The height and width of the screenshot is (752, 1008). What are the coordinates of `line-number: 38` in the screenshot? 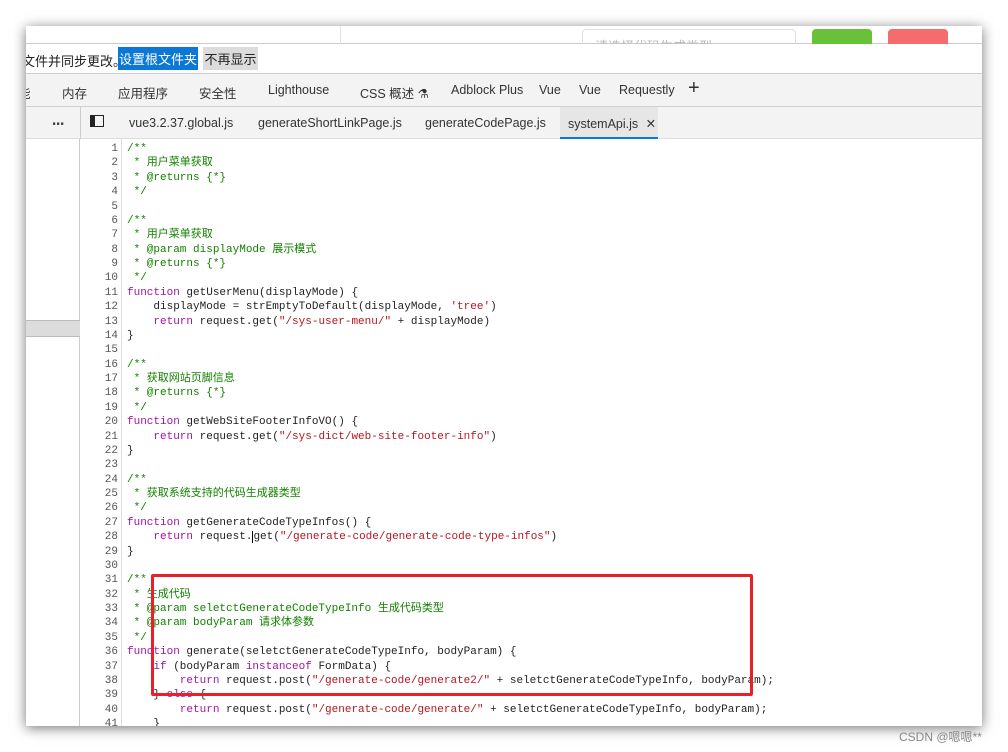 It's located at (111, 680).